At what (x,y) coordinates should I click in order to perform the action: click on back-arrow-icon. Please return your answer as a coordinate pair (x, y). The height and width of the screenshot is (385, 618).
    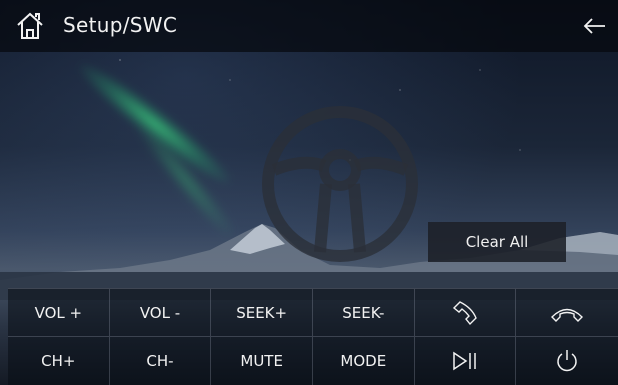
    Looking at the image, I should click on (594, 26).